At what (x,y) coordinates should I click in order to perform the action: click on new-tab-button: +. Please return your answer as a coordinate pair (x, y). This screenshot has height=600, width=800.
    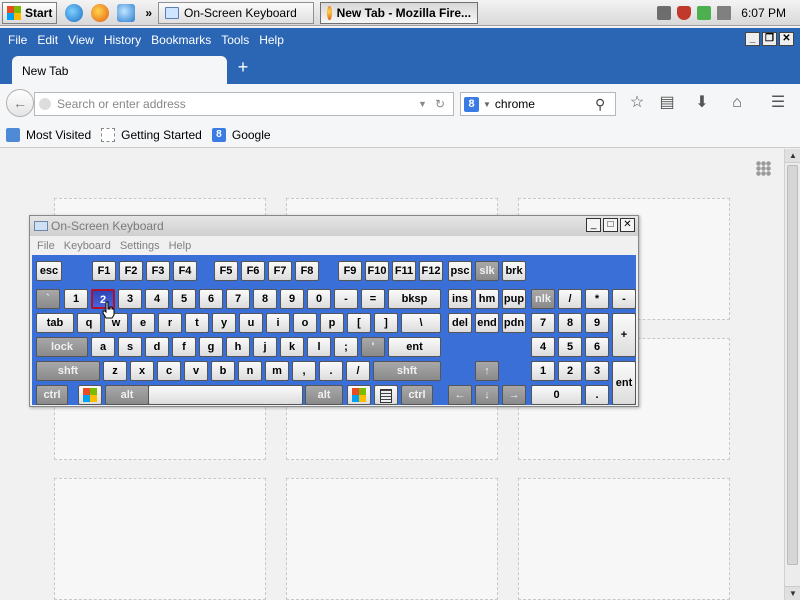
    Looking at the image, I should click on (243, 67).